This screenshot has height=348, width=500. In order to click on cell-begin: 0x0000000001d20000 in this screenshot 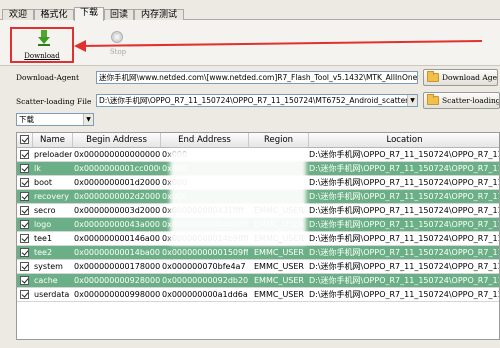, I will do `click(117, 182)`.